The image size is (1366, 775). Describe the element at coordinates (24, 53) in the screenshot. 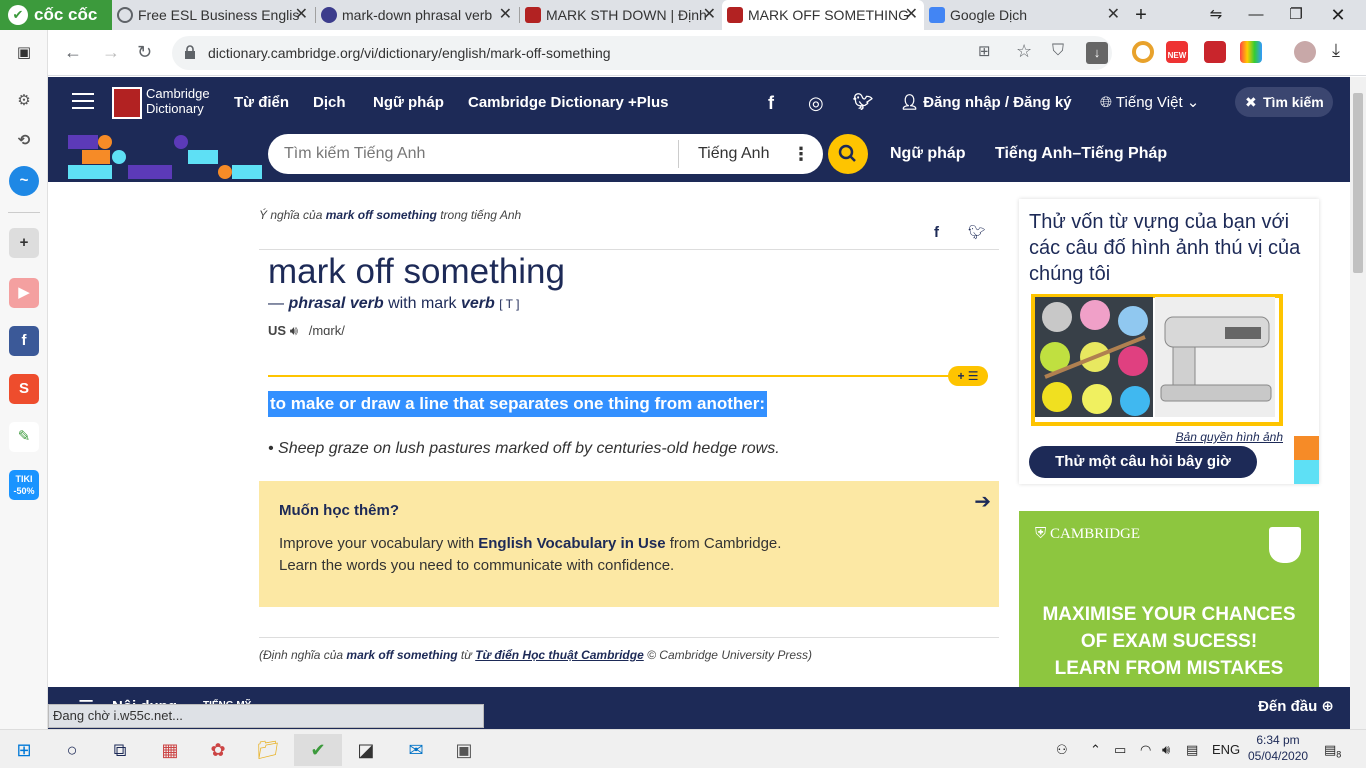

I see `sidebar-panel-icon: ▣` at that location.